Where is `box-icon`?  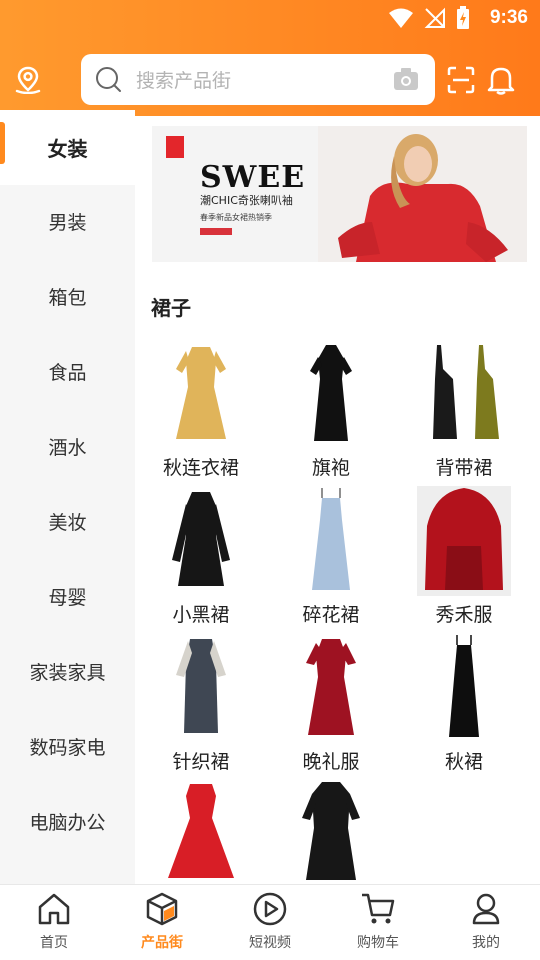
box-icon is located at coordinates (162, 909).